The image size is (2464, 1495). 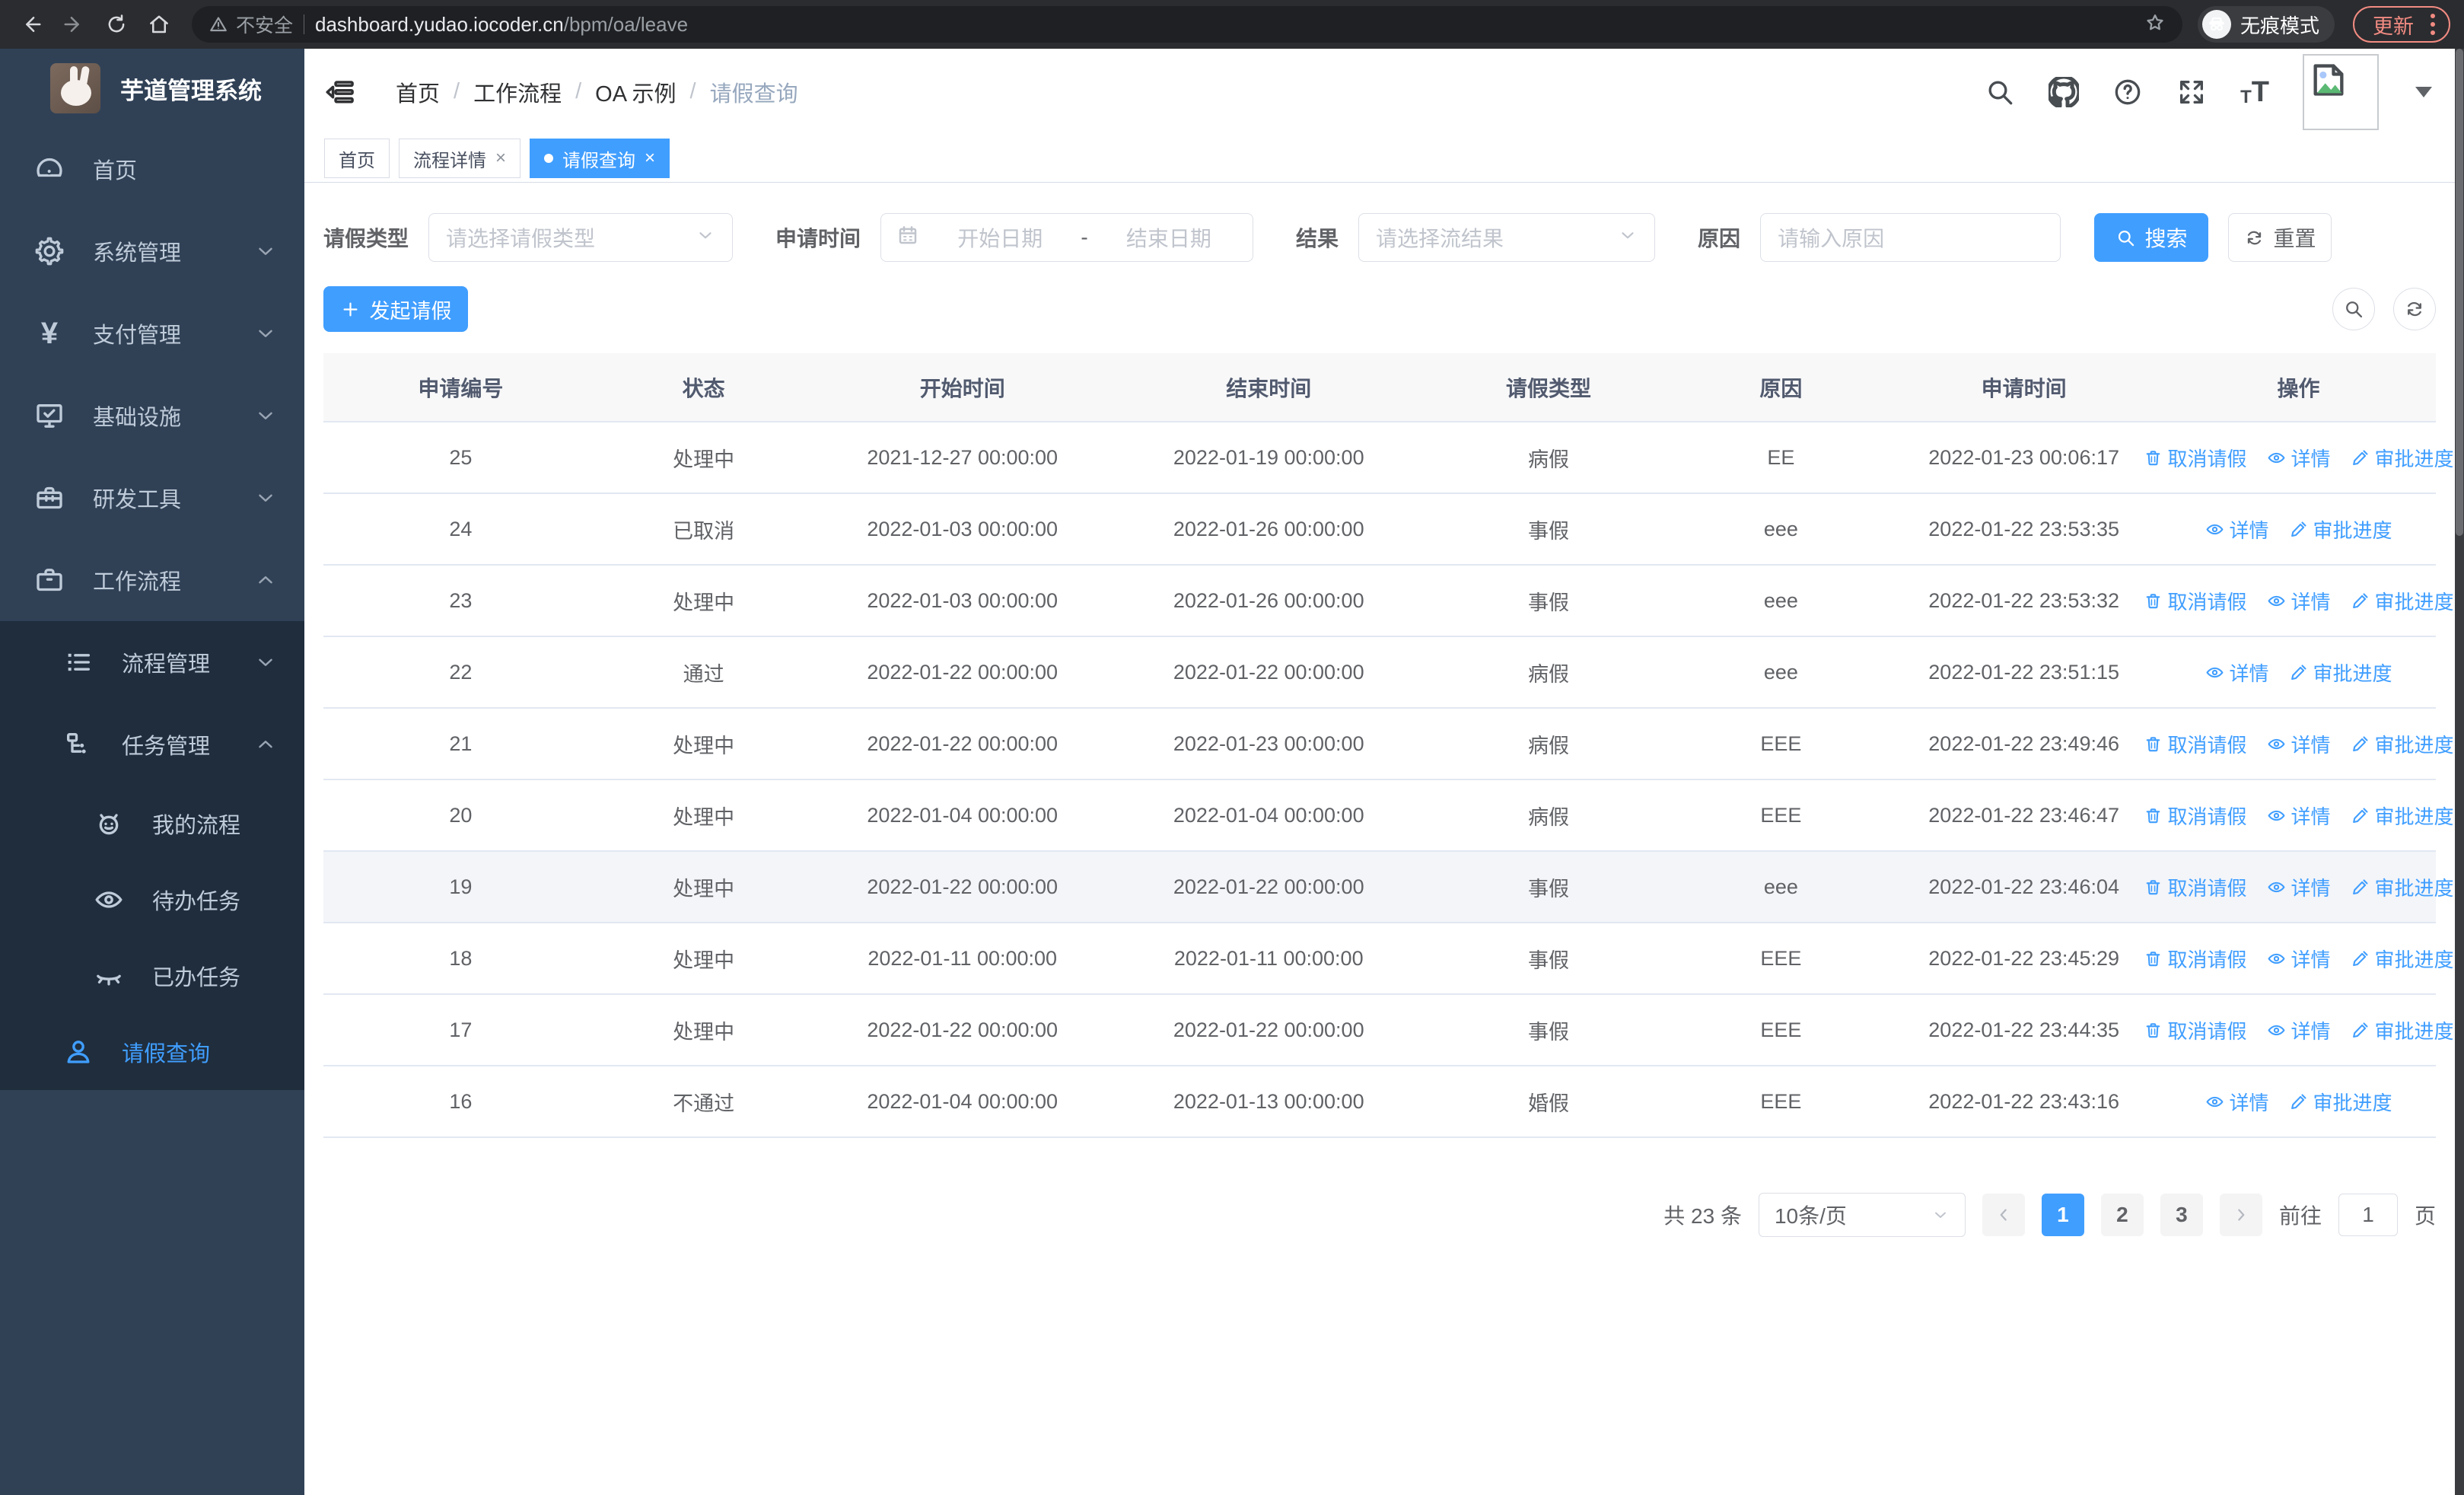 What do you see at coordinates (49, 415) in the screenshot?
I see `monitor-icon` at bounding box center [49, 415].